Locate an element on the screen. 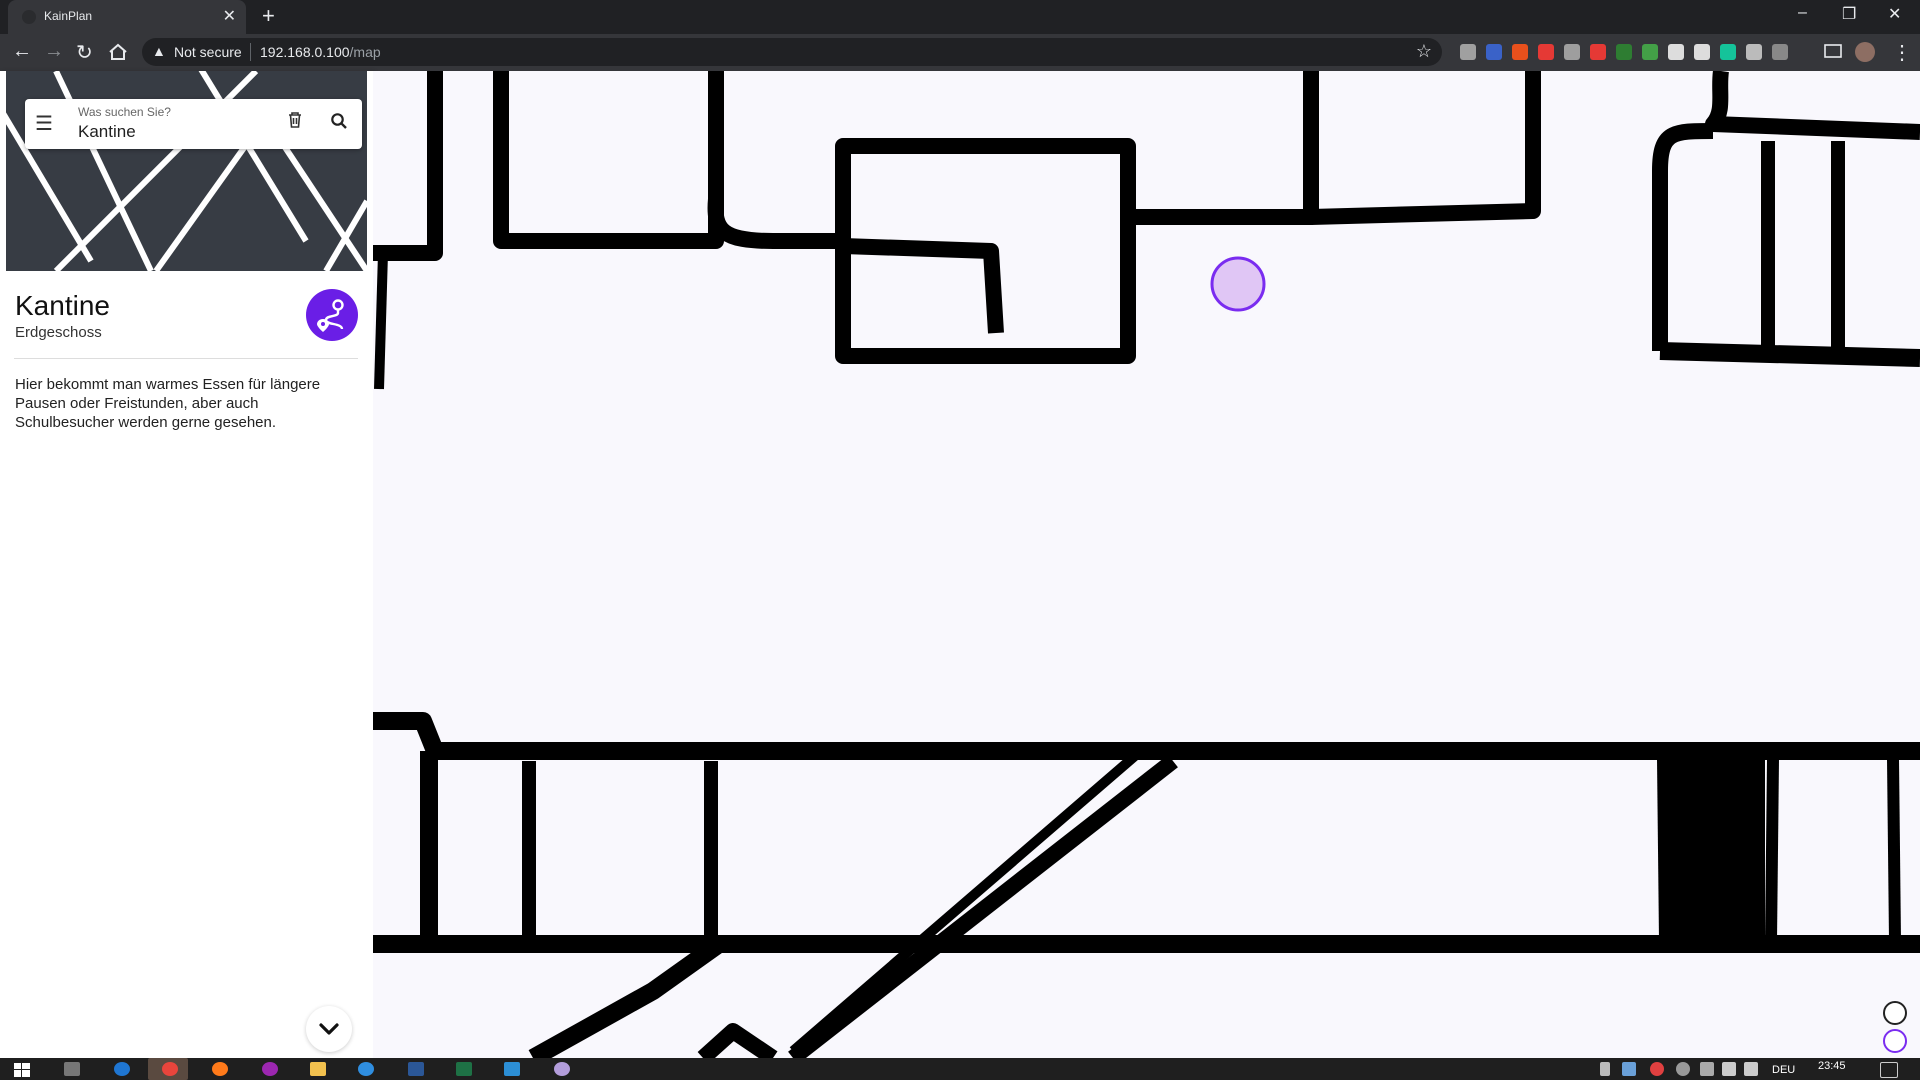 The height and width of the screenshot is (1080, 1920). search-input: Kantine is located at coordinates (107, 132).